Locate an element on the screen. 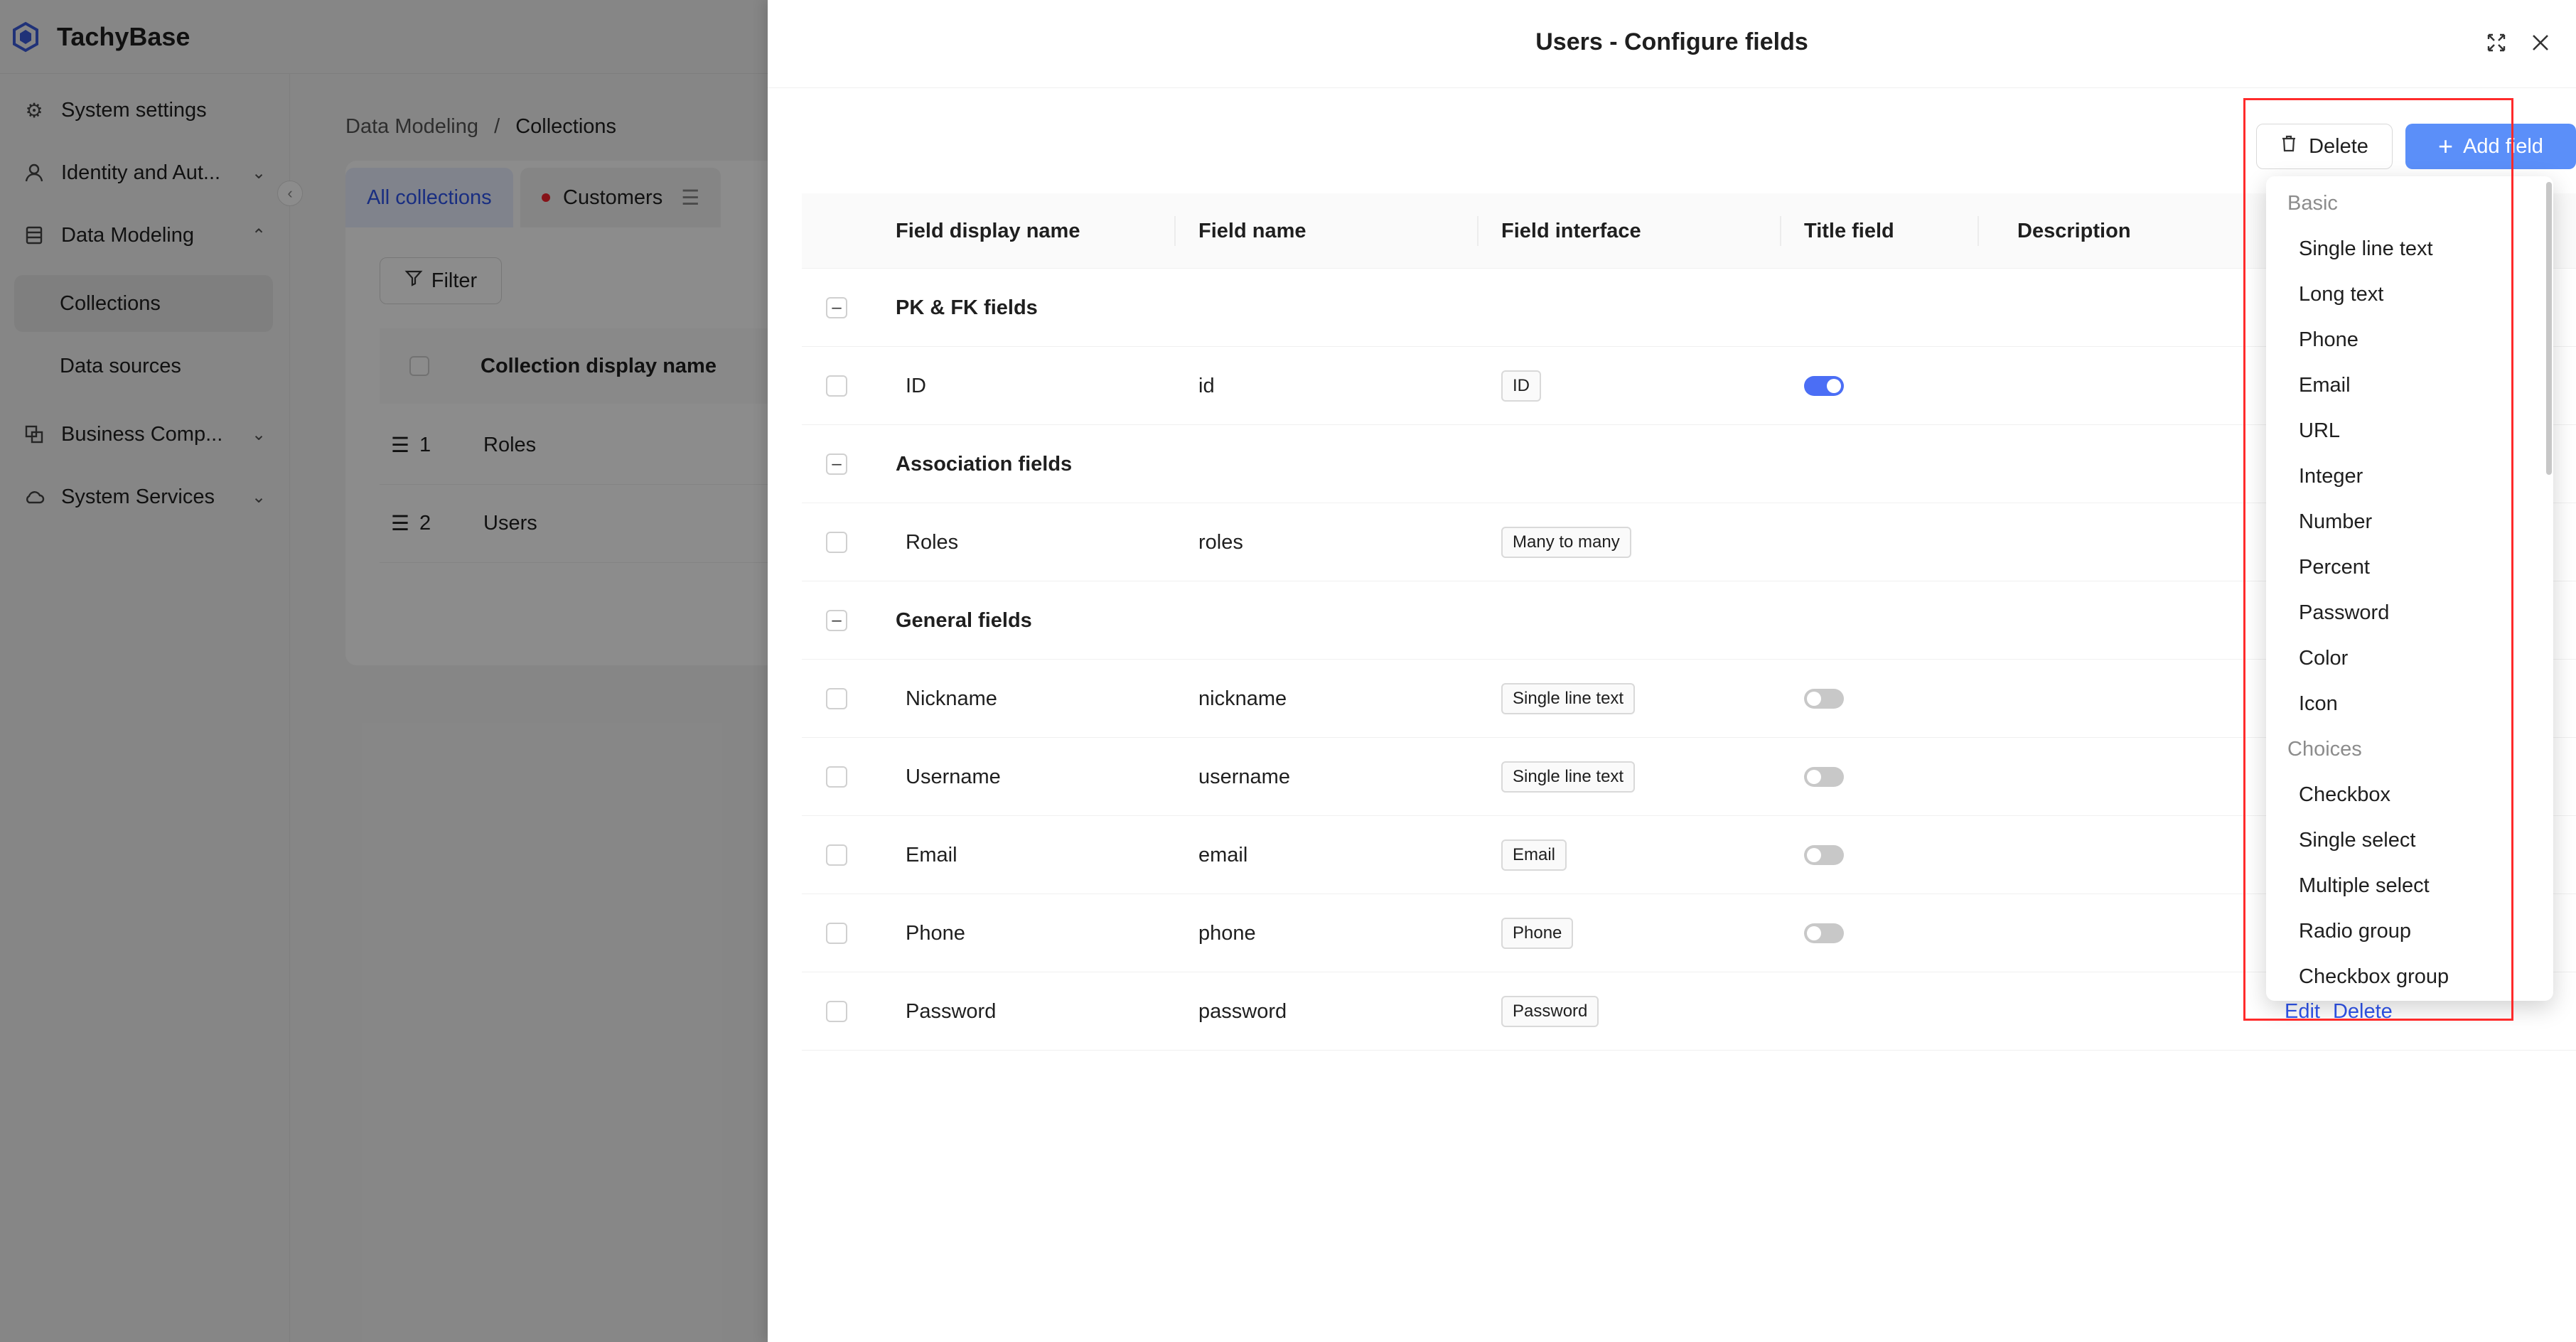 The width and height of the screenshot is (2576, 1342). field-name: username is located at coordinates (1244, 777).